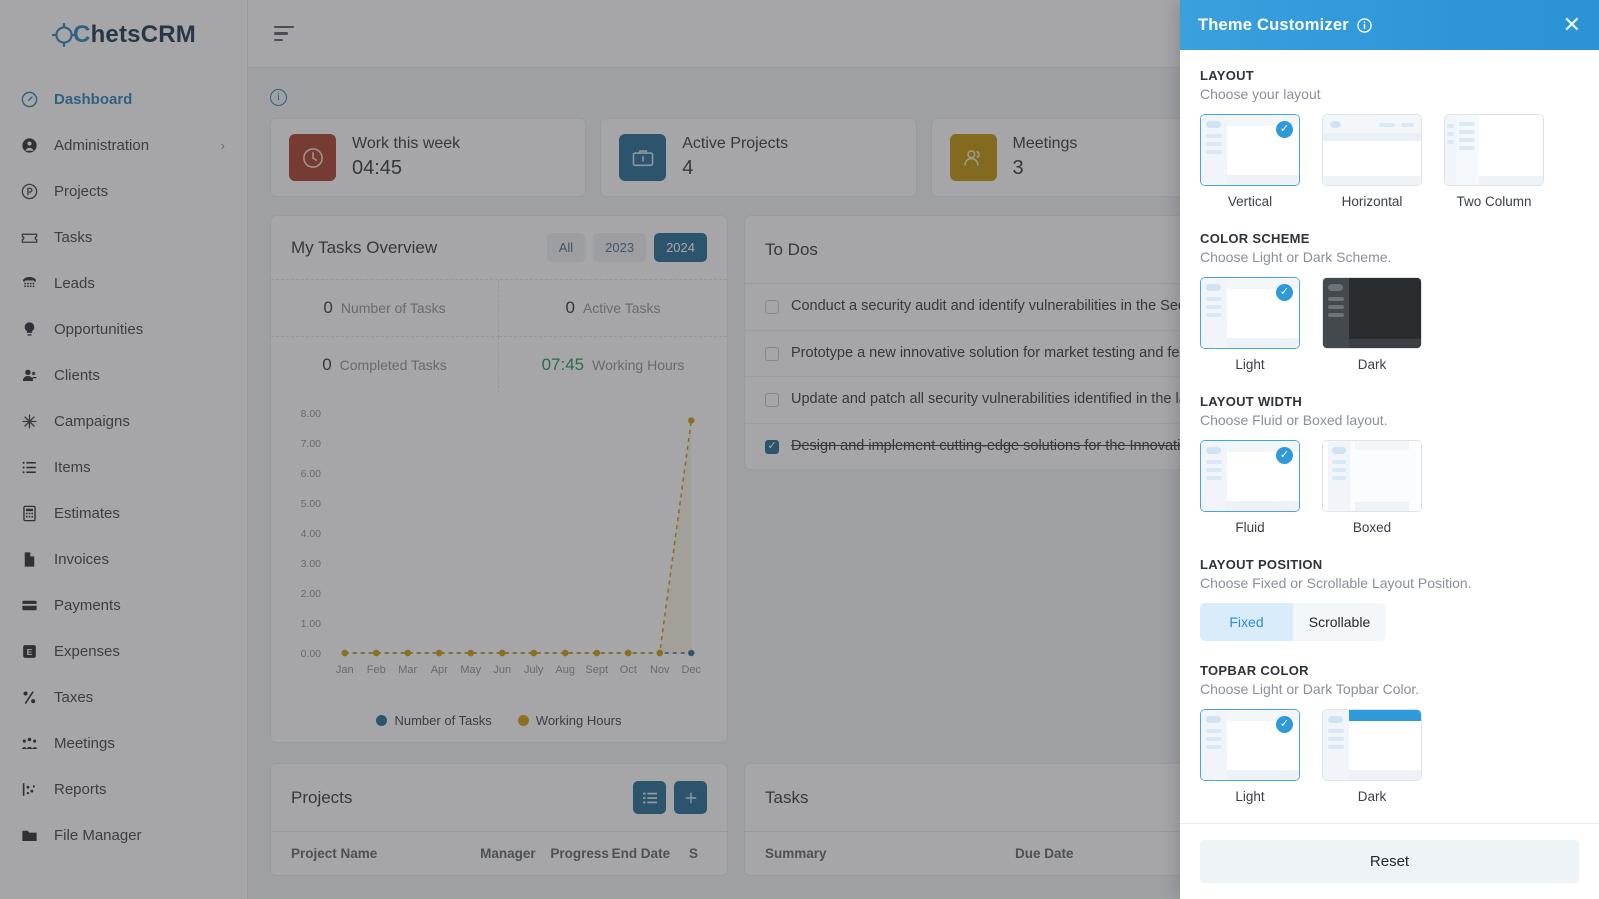  I want to click on section-sub: Choose Fluid or Boxed layout., so click(1294, 420).